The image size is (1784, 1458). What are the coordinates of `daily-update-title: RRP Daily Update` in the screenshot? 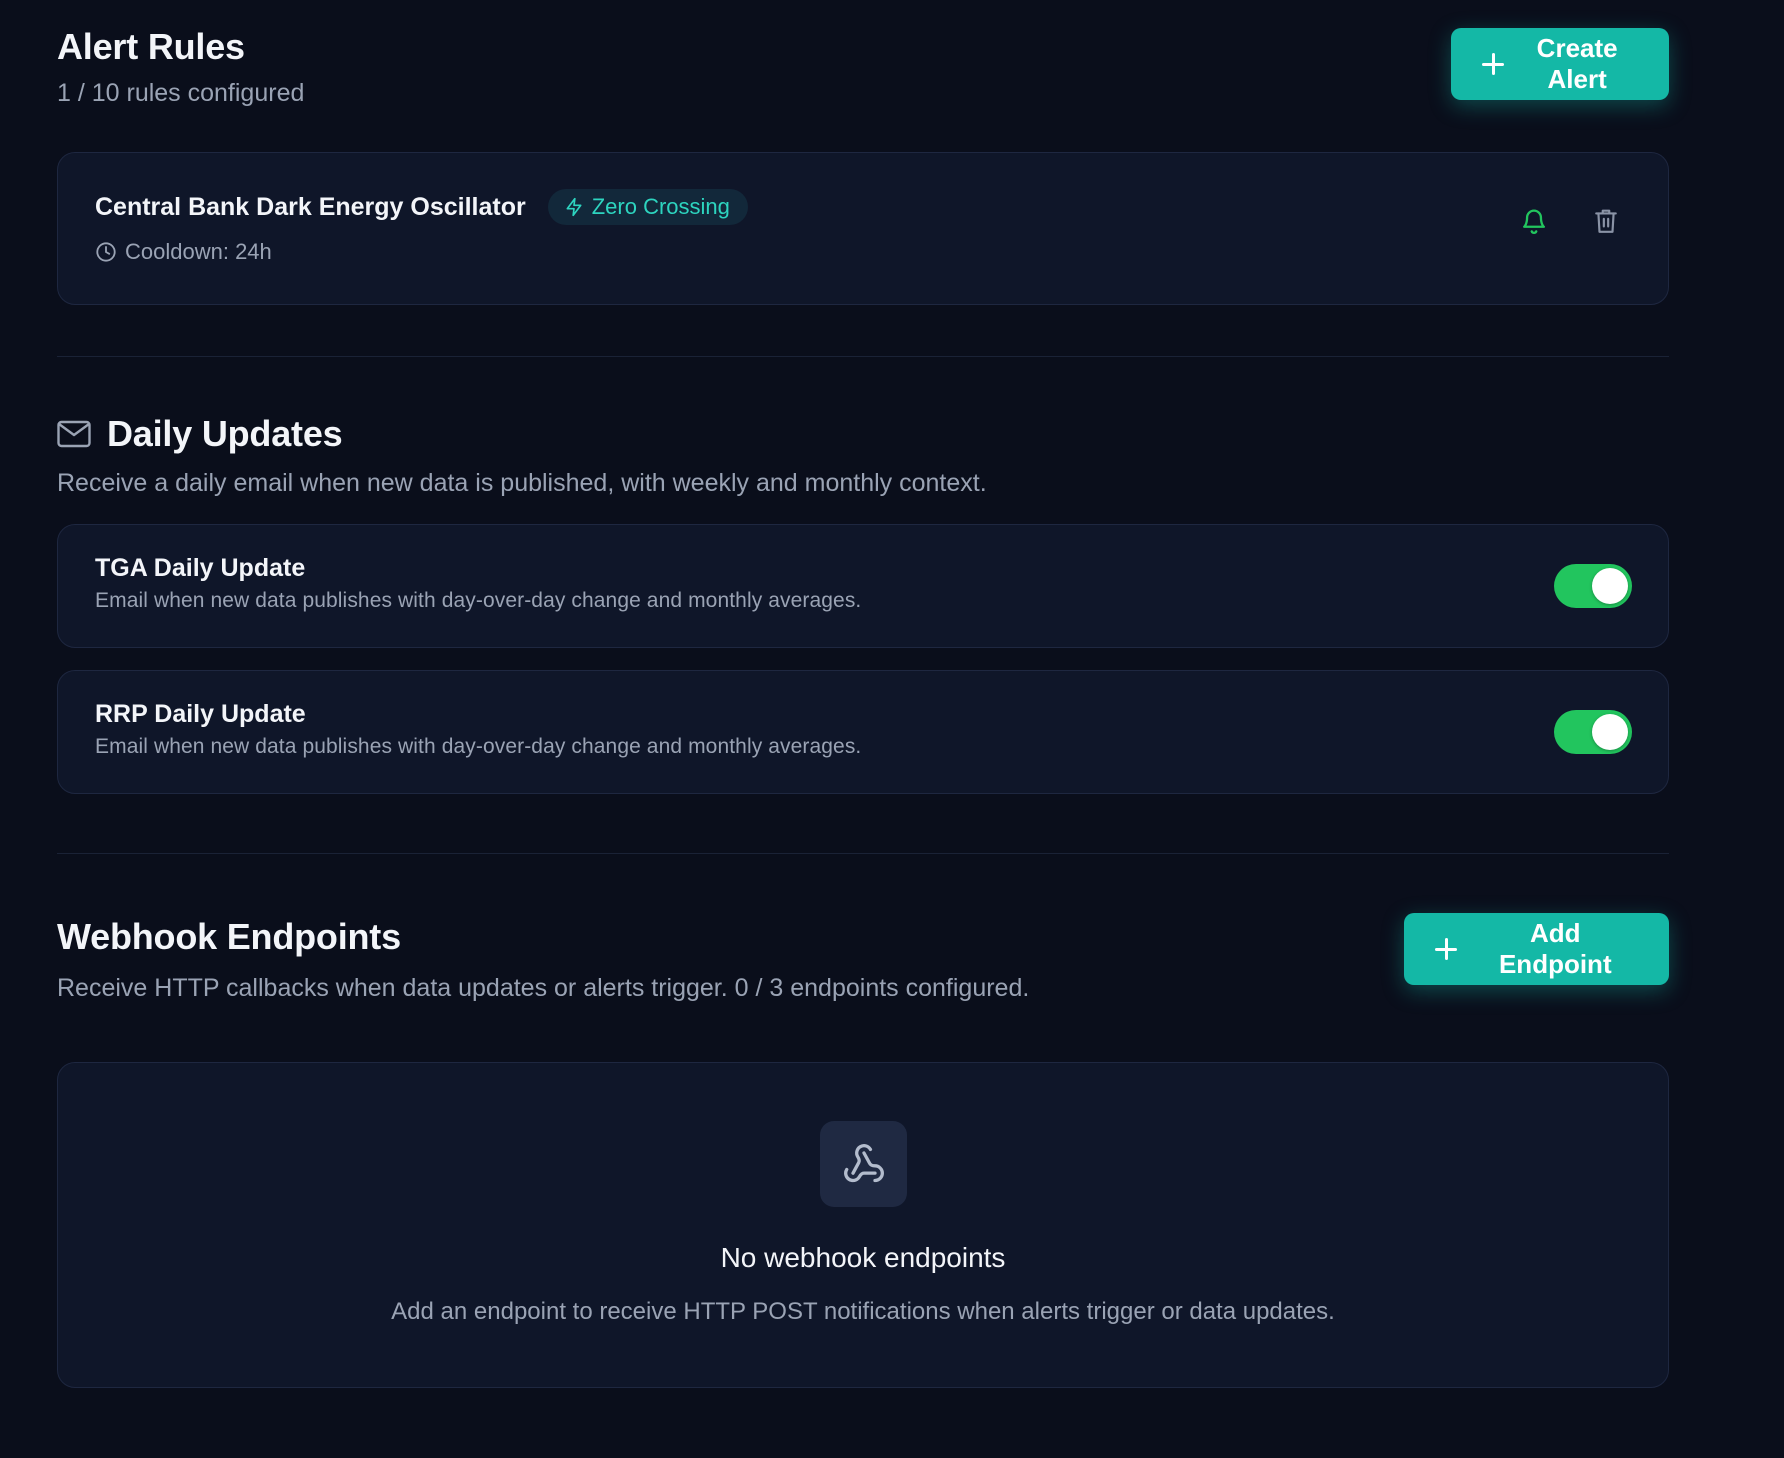 It's located at (200, 714).